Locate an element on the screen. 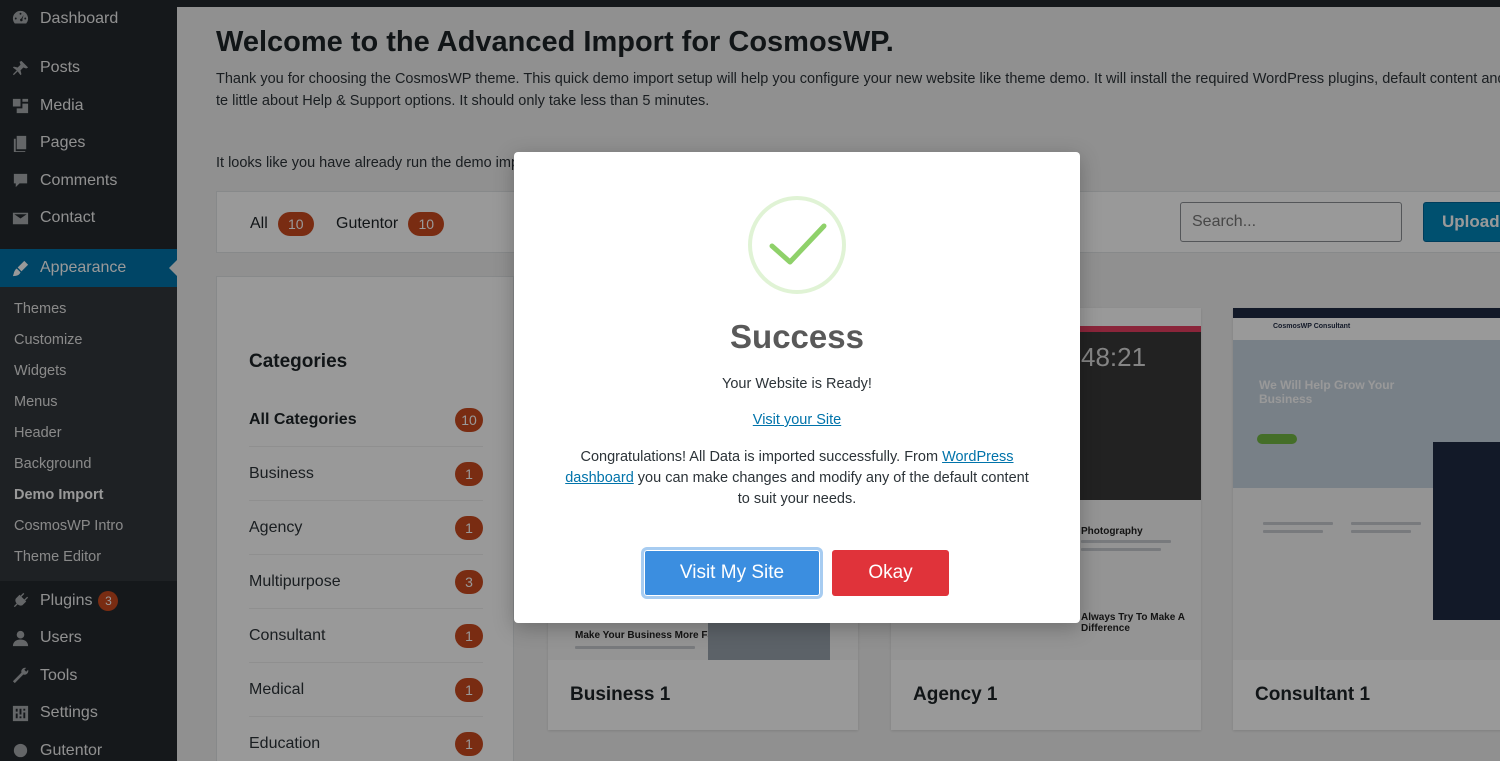  dialog-title: Success is located at coordinates (797, 336).